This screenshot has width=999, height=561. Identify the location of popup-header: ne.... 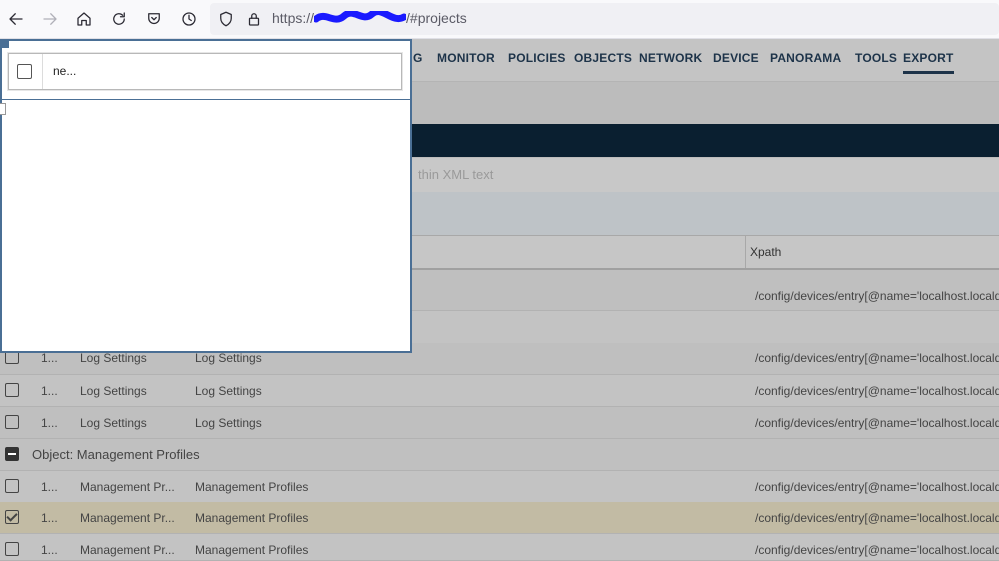
(206, 70).